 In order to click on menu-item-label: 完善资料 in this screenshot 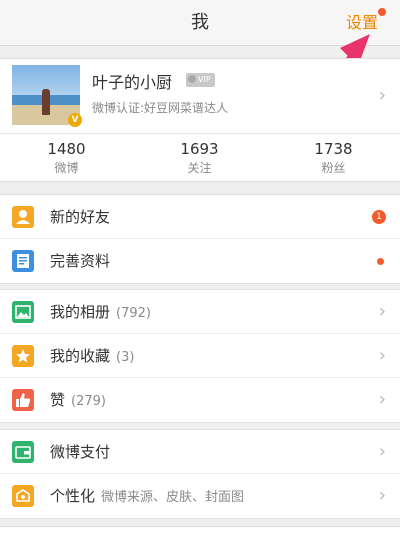, I will do `click(80, 261)`.